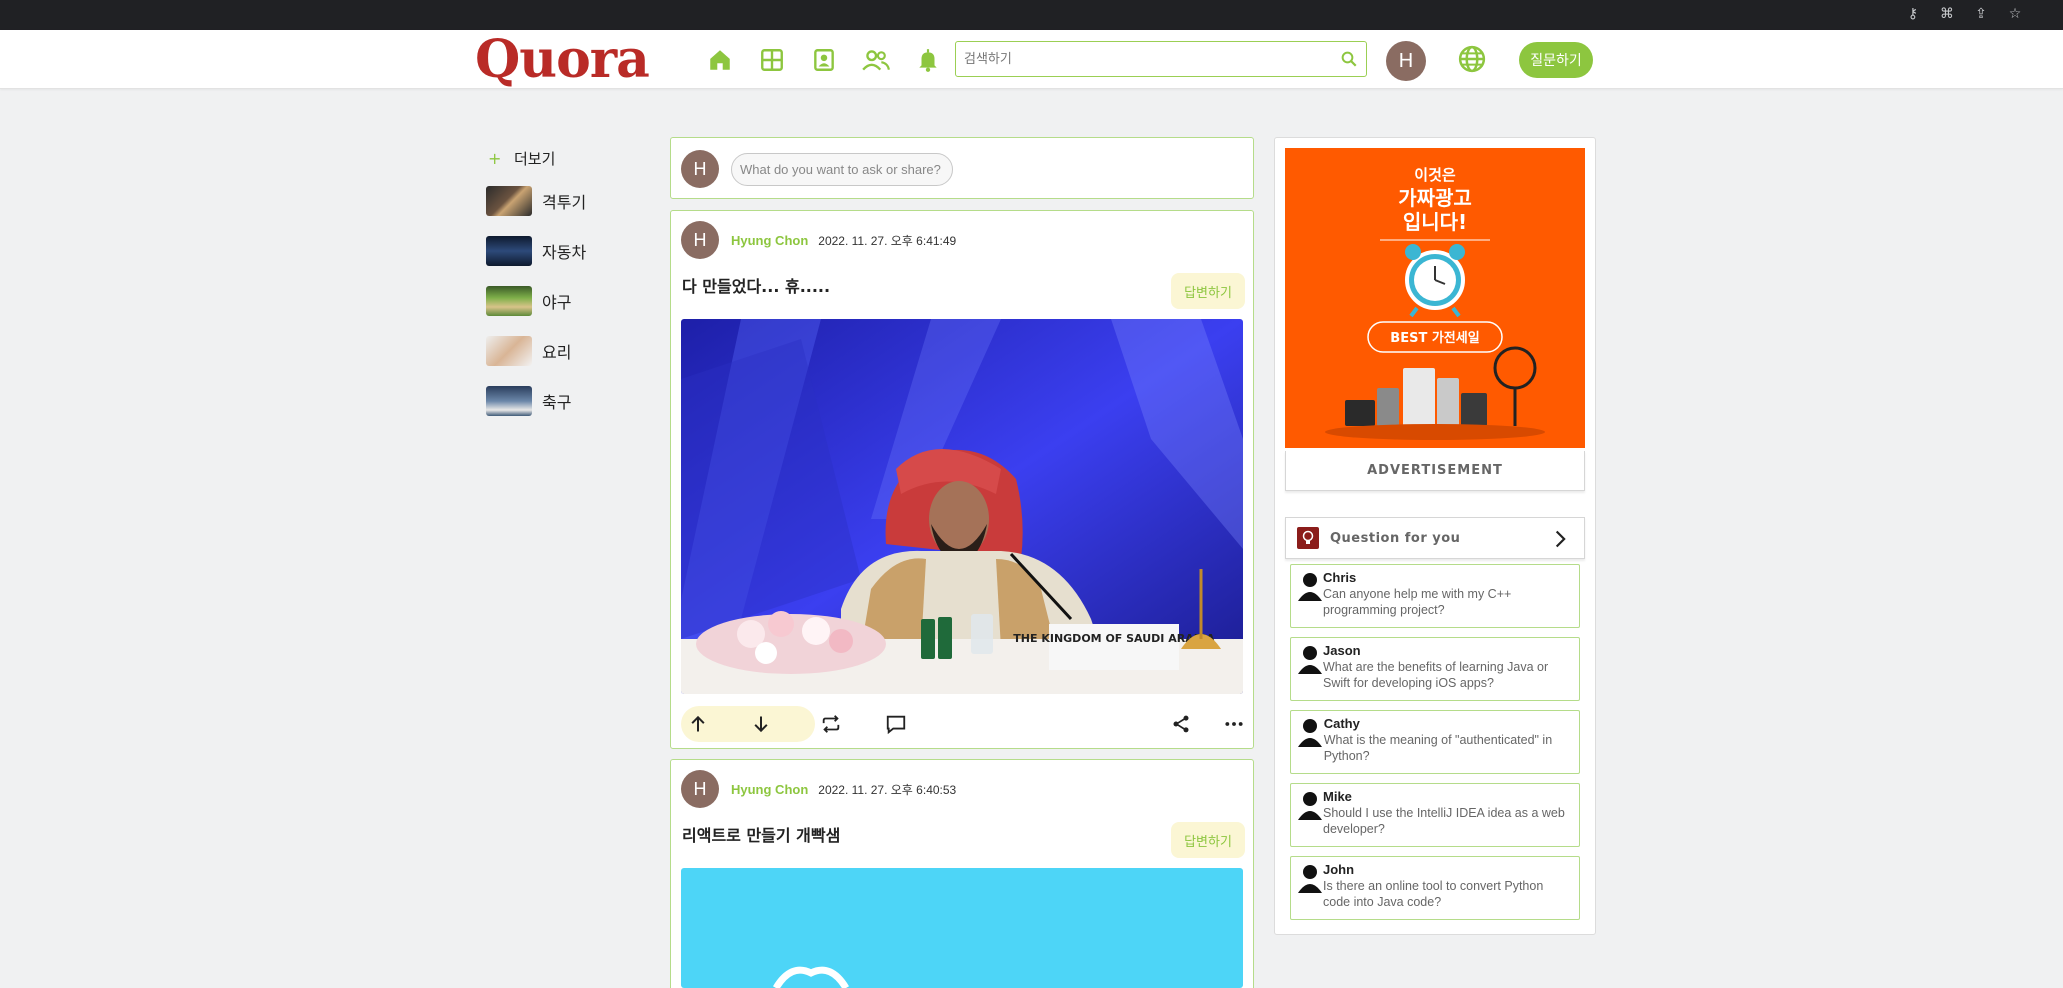 This screenshot has height=988, width=2063. Describe the element at coordinates (1435, 338) in the screenshot. I see `ad-badge-text: BEST 가전세일` at that location.